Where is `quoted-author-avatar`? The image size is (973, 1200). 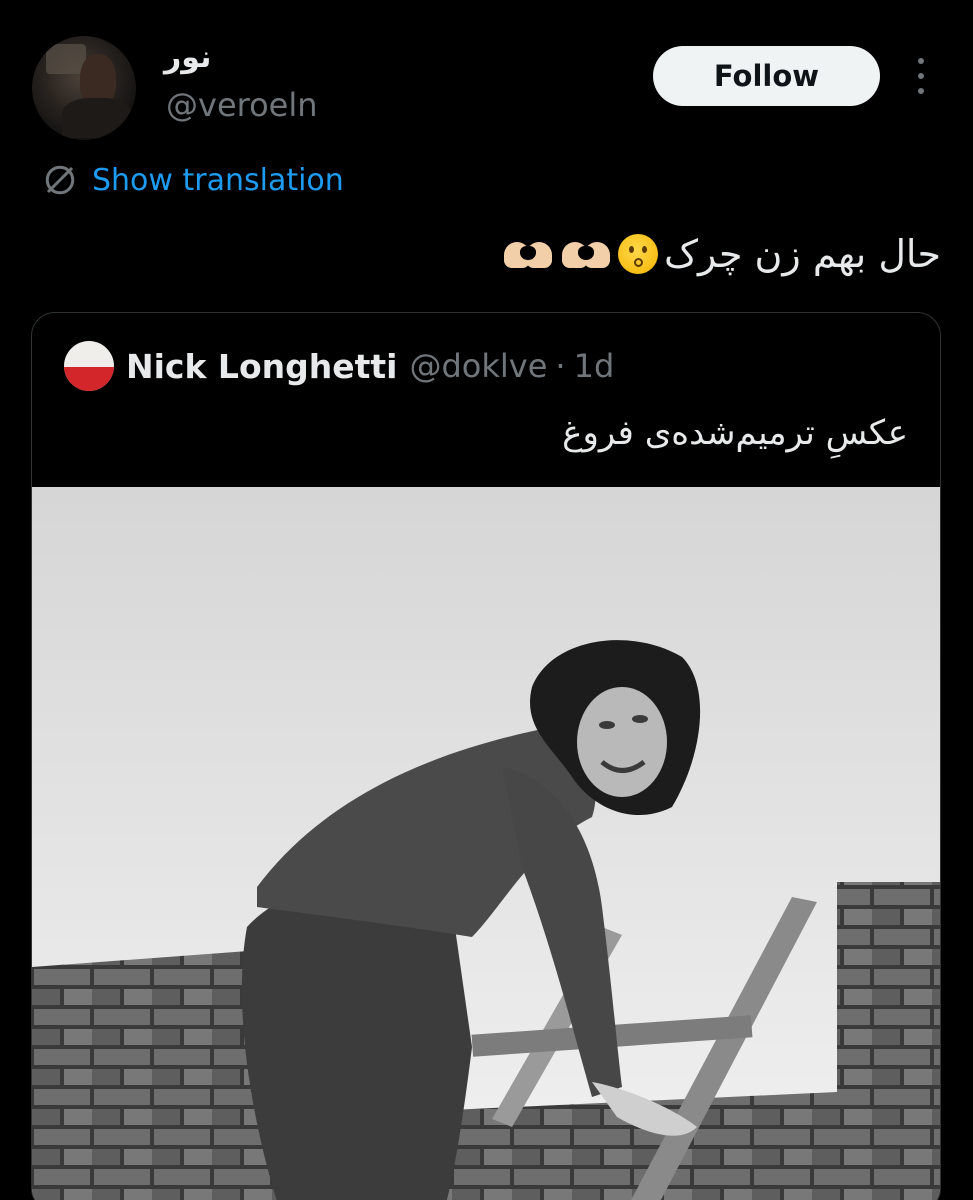
quoted-author-avatar is located at coordinates (89, 366).